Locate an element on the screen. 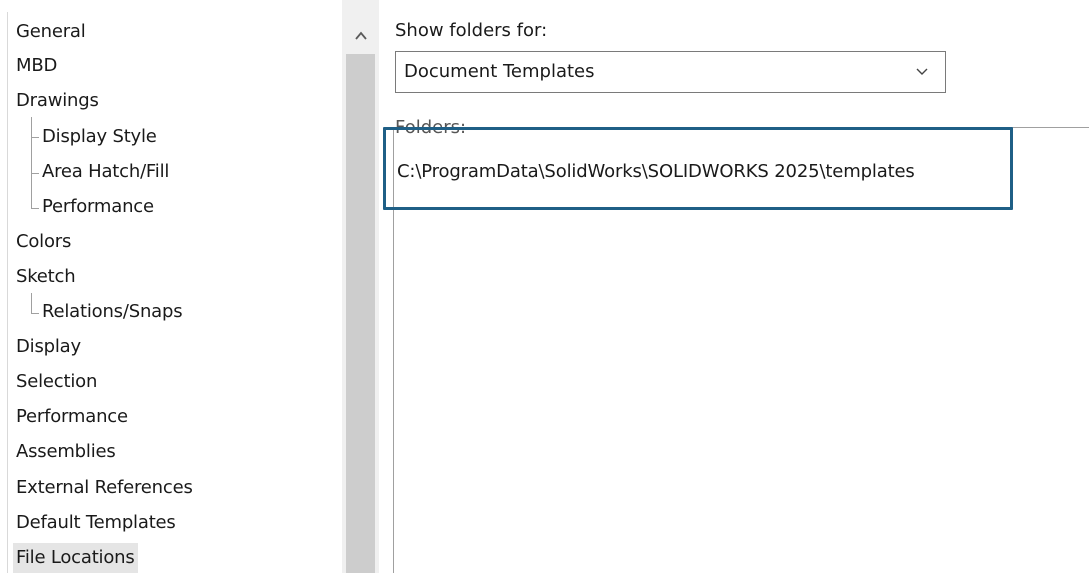 This screenshot has height=573, width=1089. chevron-down-icon is located at coordinates (922, 71).